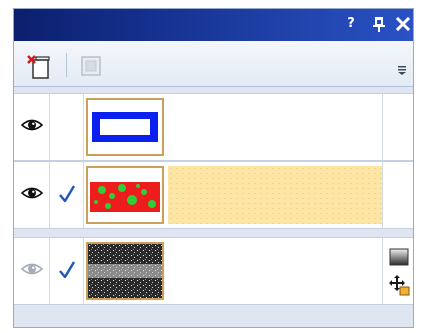  I want to click on mask-add-icon, so click(91, 66).